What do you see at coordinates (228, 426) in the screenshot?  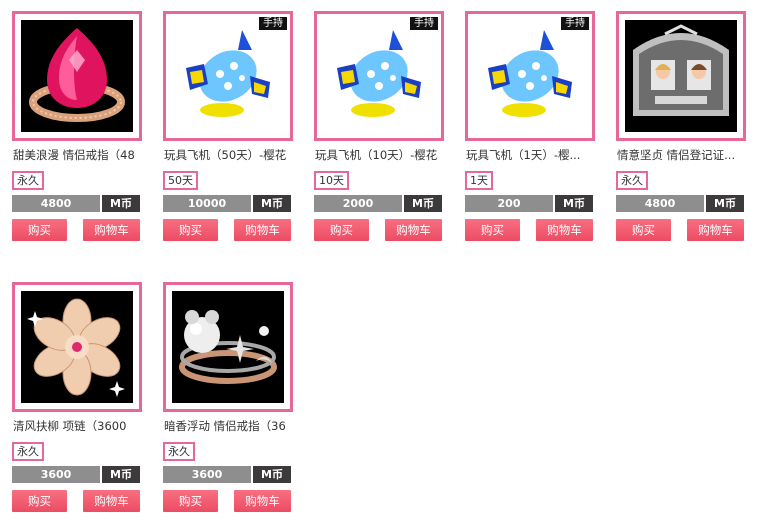 I see `product-name: 暗香浮动 情侣戒指（36` at bounding box center [228, 426].